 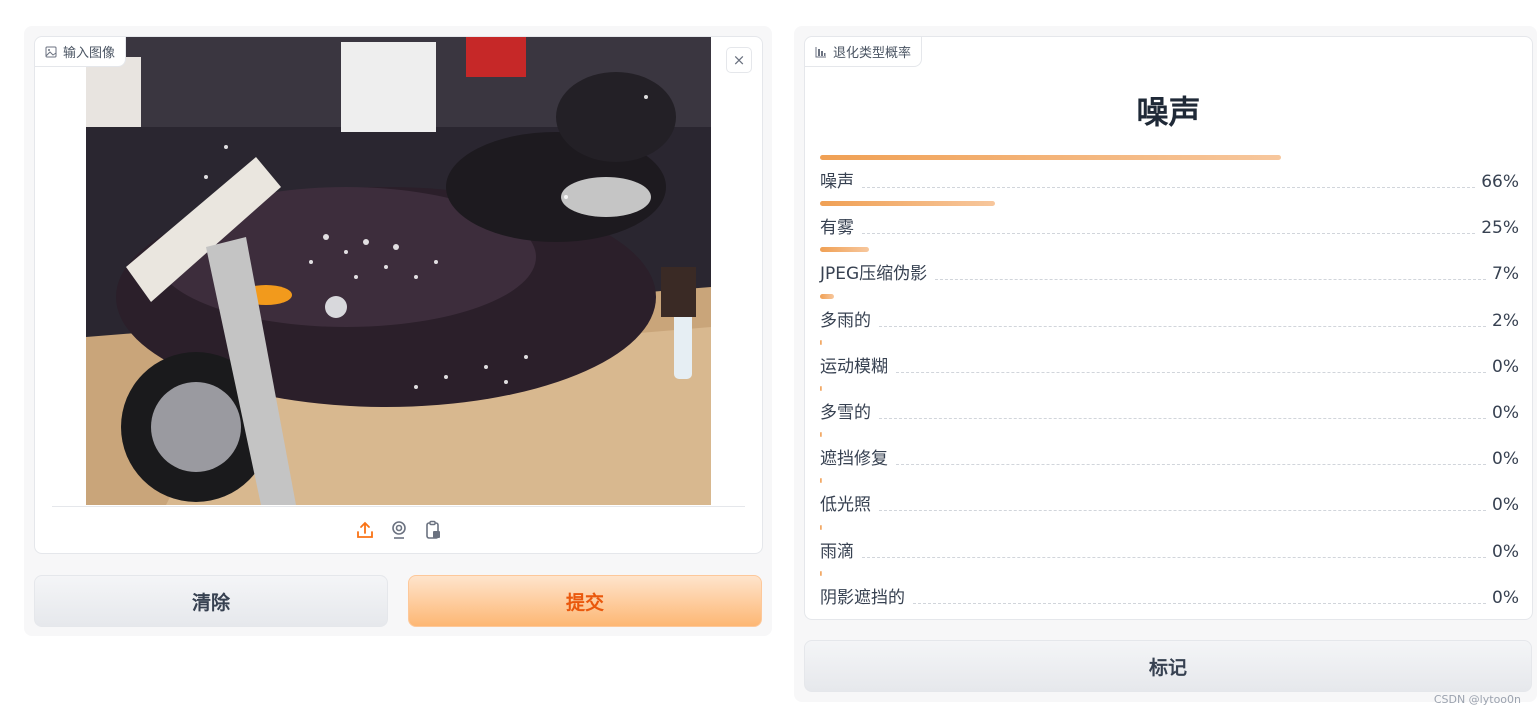 I want to click on confidence-text: 有雾 25%, so click(x=1169, y=225).